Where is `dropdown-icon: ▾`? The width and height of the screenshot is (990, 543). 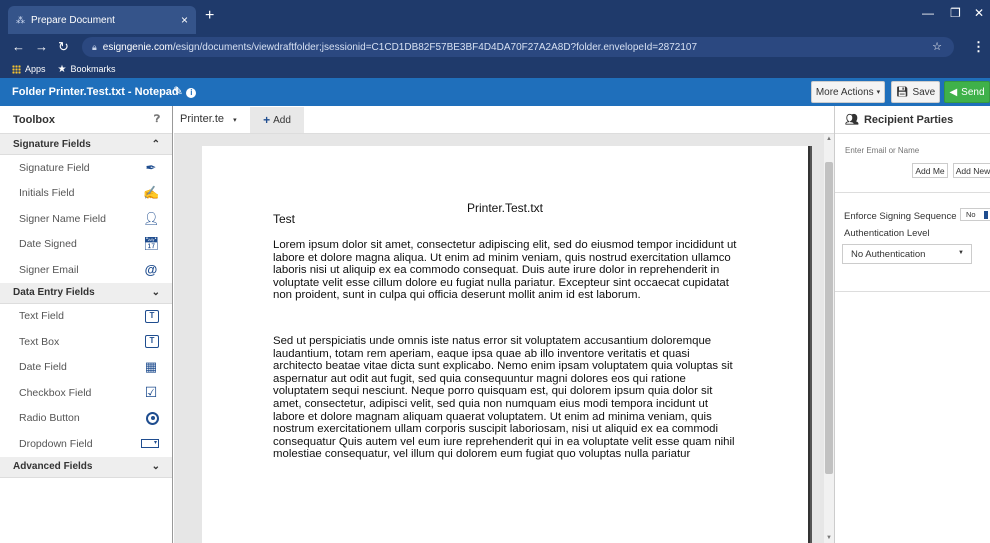 dropdown-icon: ▾ is located at coordinates (150, 444).